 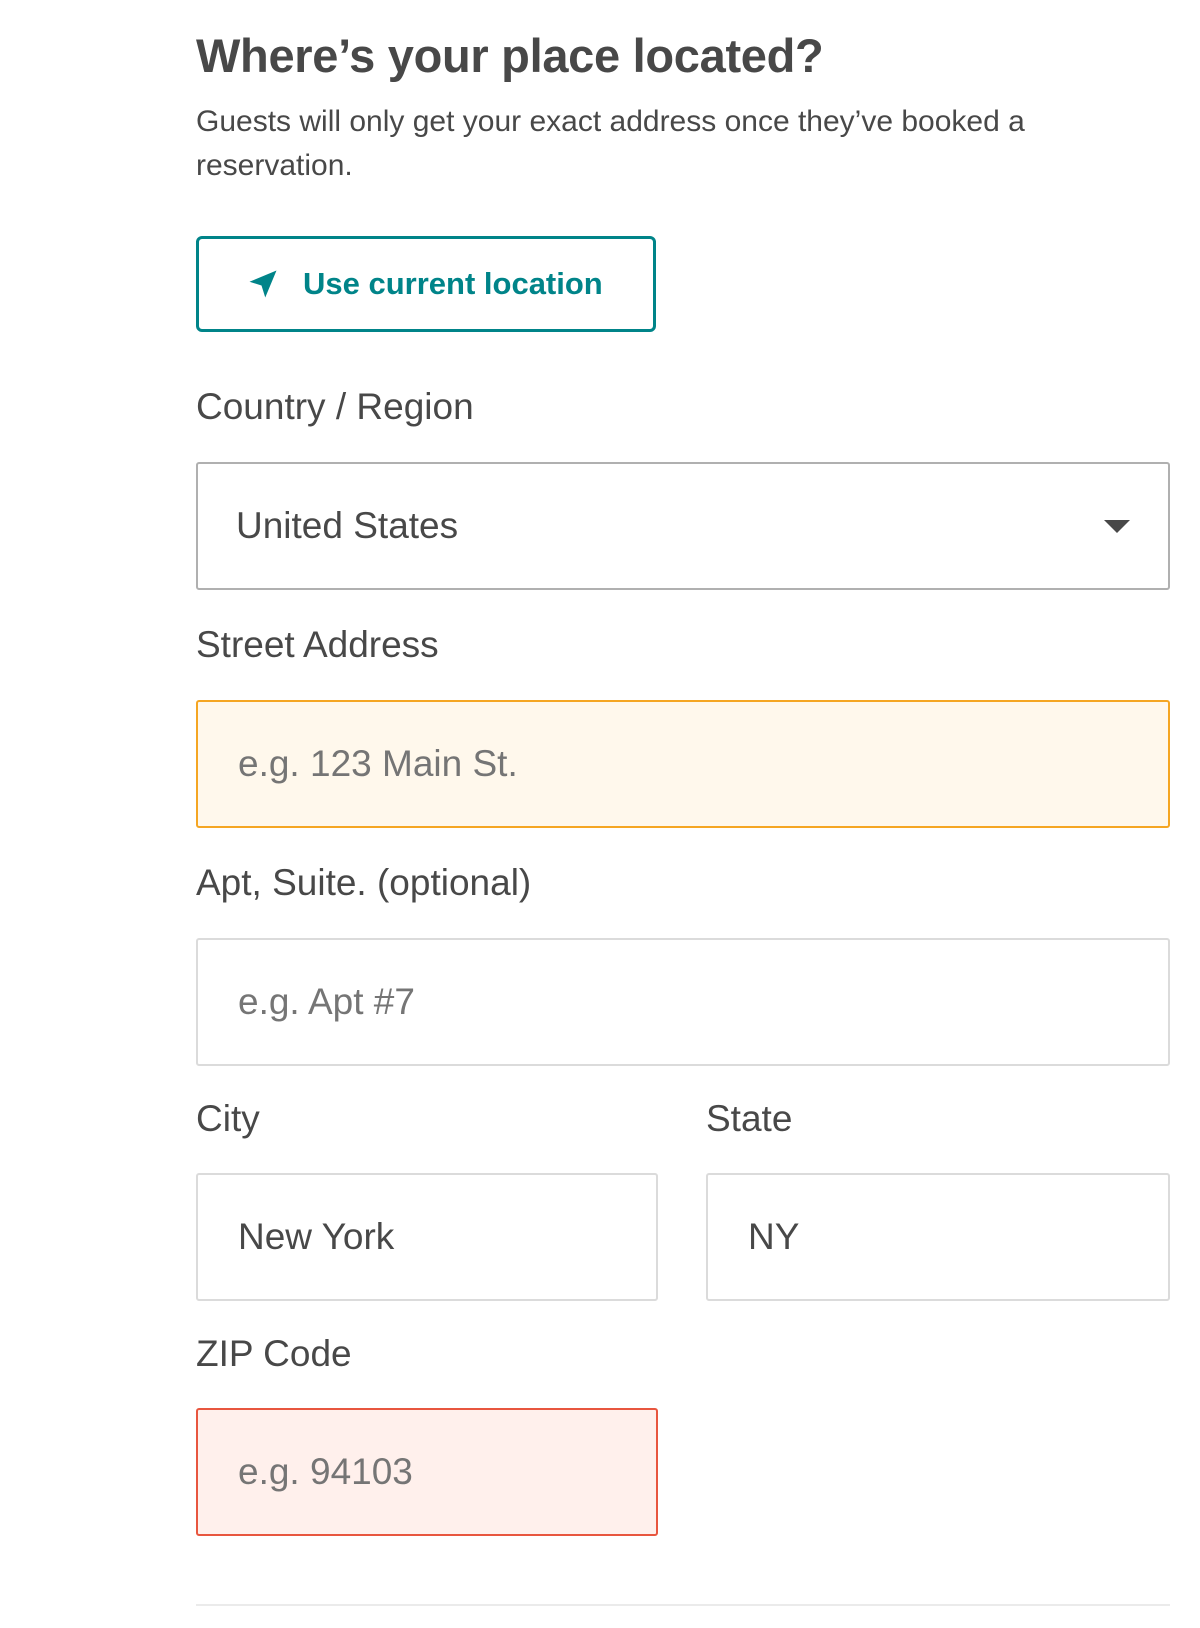 I want to click on use-current-location-button: Use current location, so click(x=426, y=284).